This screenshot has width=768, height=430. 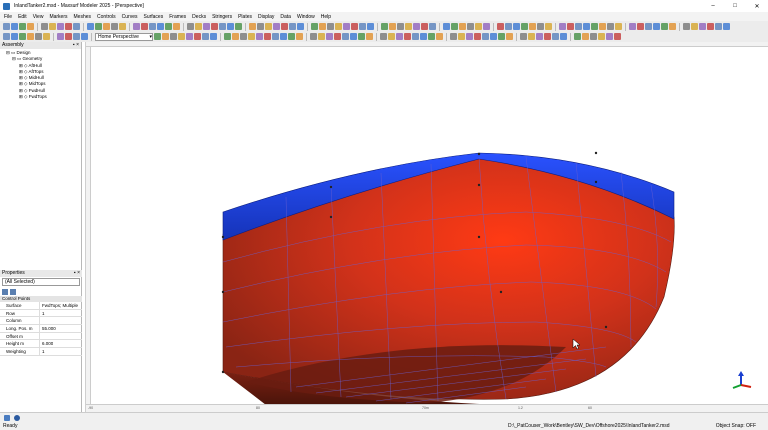 What do you see at coordinates (153, 17) in the screenshot?
I see `menu-surfaces: Surfaces` at bounding box center [153, 17].